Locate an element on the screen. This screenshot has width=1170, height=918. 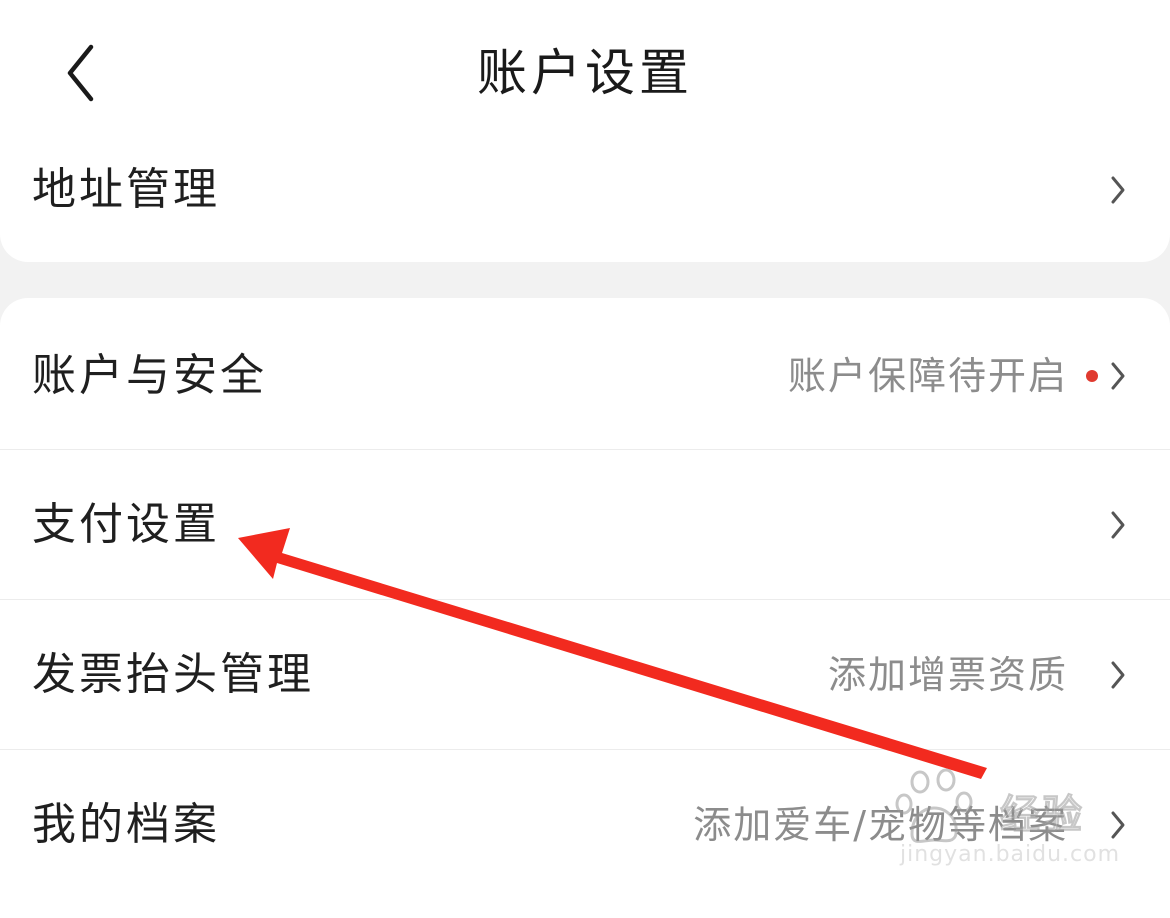
row-value: 添加增票资质 is located at coordinates (947, 675).